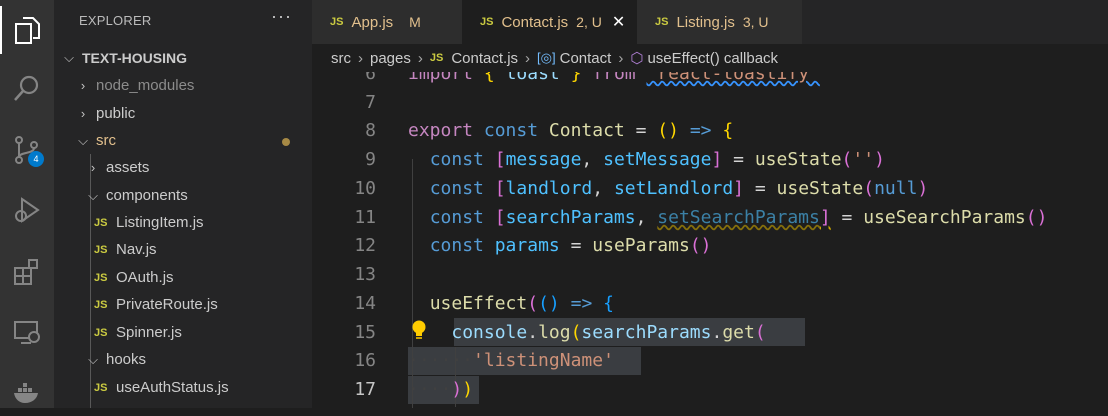  I want to click on modified-dot, so click(286, 142).